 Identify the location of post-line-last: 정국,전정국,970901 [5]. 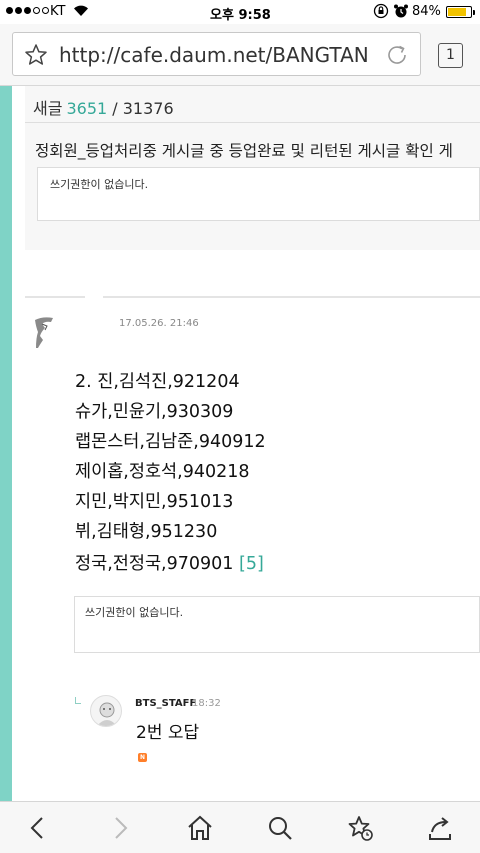
(169, 562).